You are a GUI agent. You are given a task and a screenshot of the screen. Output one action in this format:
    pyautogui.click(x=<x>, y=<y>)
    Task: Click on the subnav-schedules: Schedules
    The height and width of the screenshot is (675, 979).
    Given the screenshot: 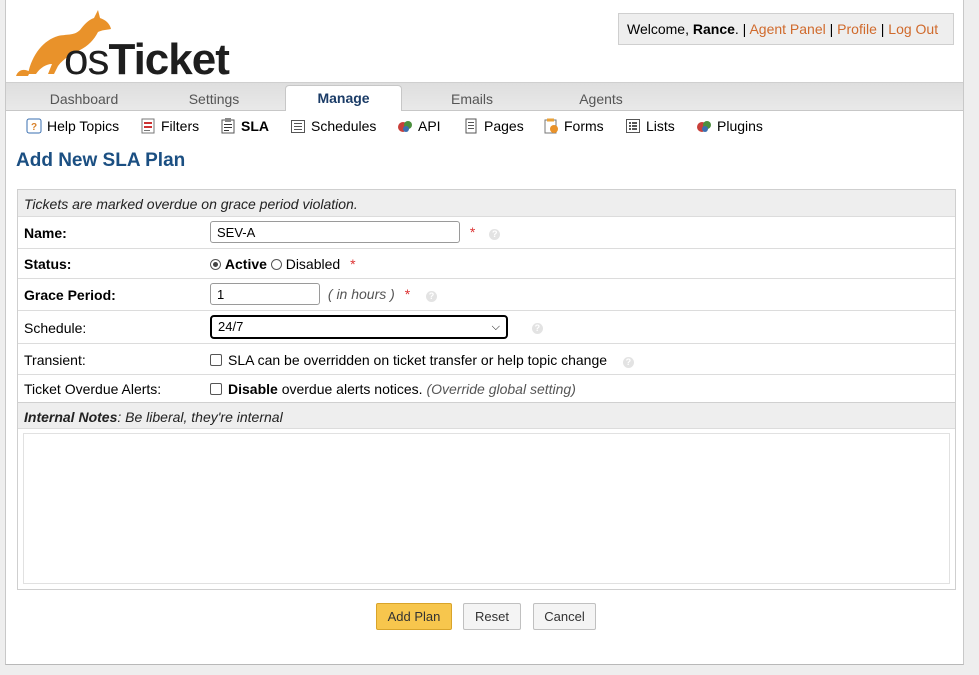 What is the action you would take?
    pyautogui.click(x=333, y=126)
    